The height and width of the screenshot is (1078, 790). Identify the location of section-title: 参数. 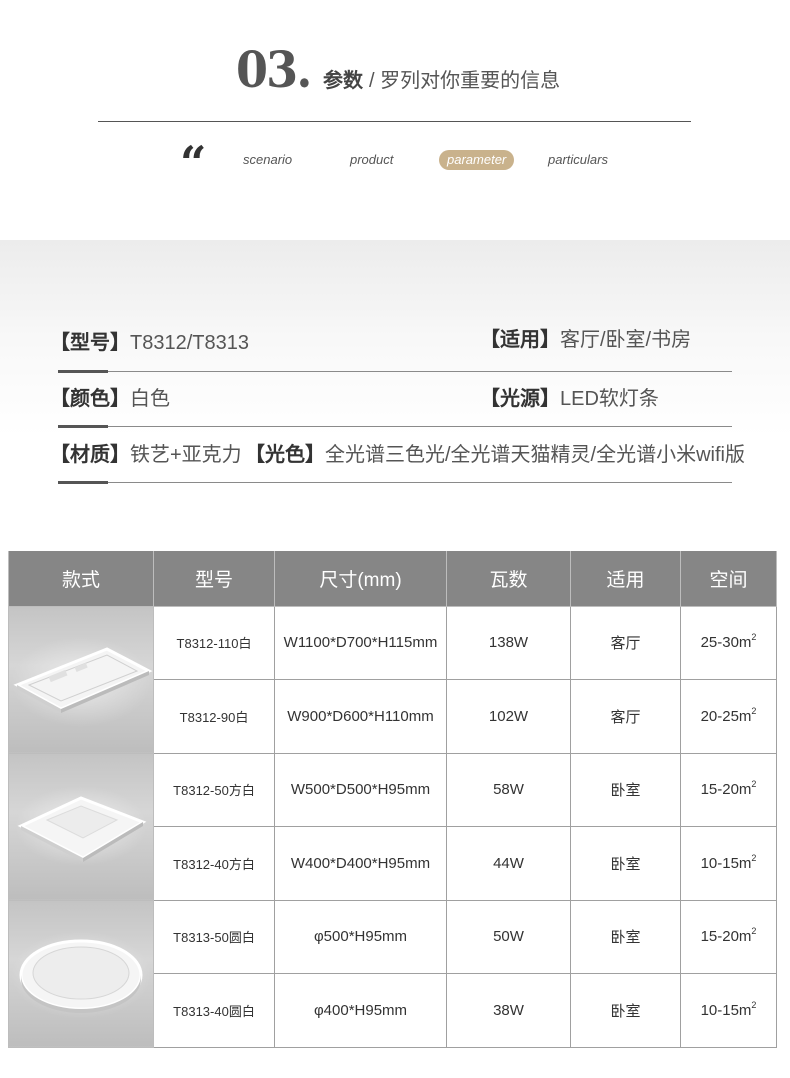
(343, 81).